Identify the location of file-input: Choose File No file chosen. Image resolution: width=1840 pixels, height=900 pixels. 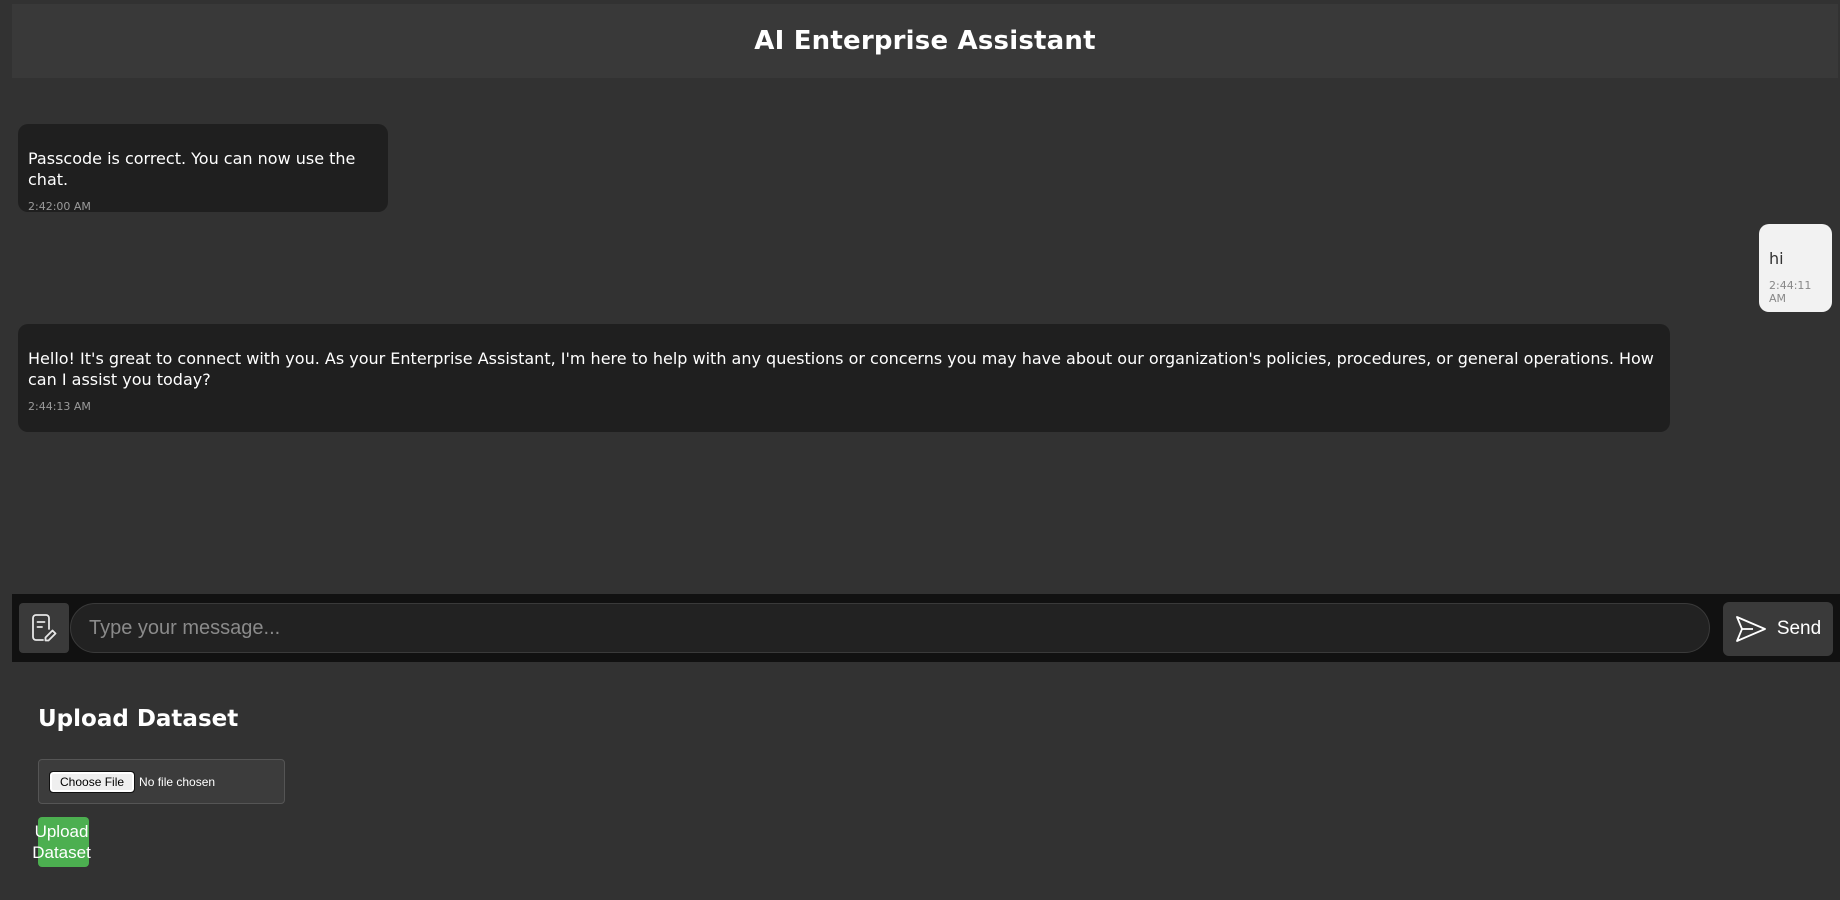
(161, 781).